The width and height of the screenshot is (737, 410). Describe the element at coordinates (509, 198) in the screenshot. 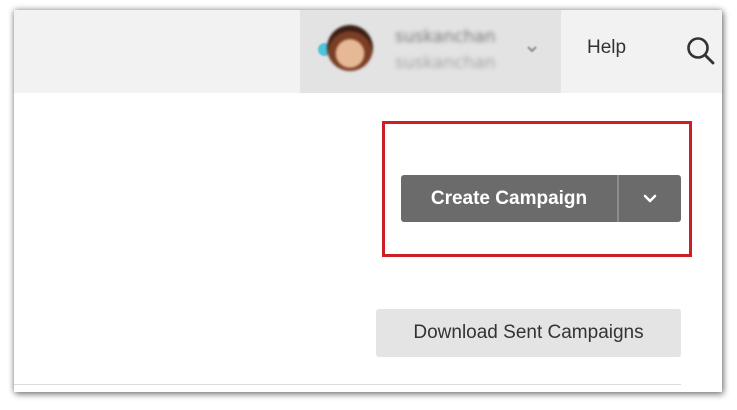

I see `create-campaign-button: Create Campaign` at that location.